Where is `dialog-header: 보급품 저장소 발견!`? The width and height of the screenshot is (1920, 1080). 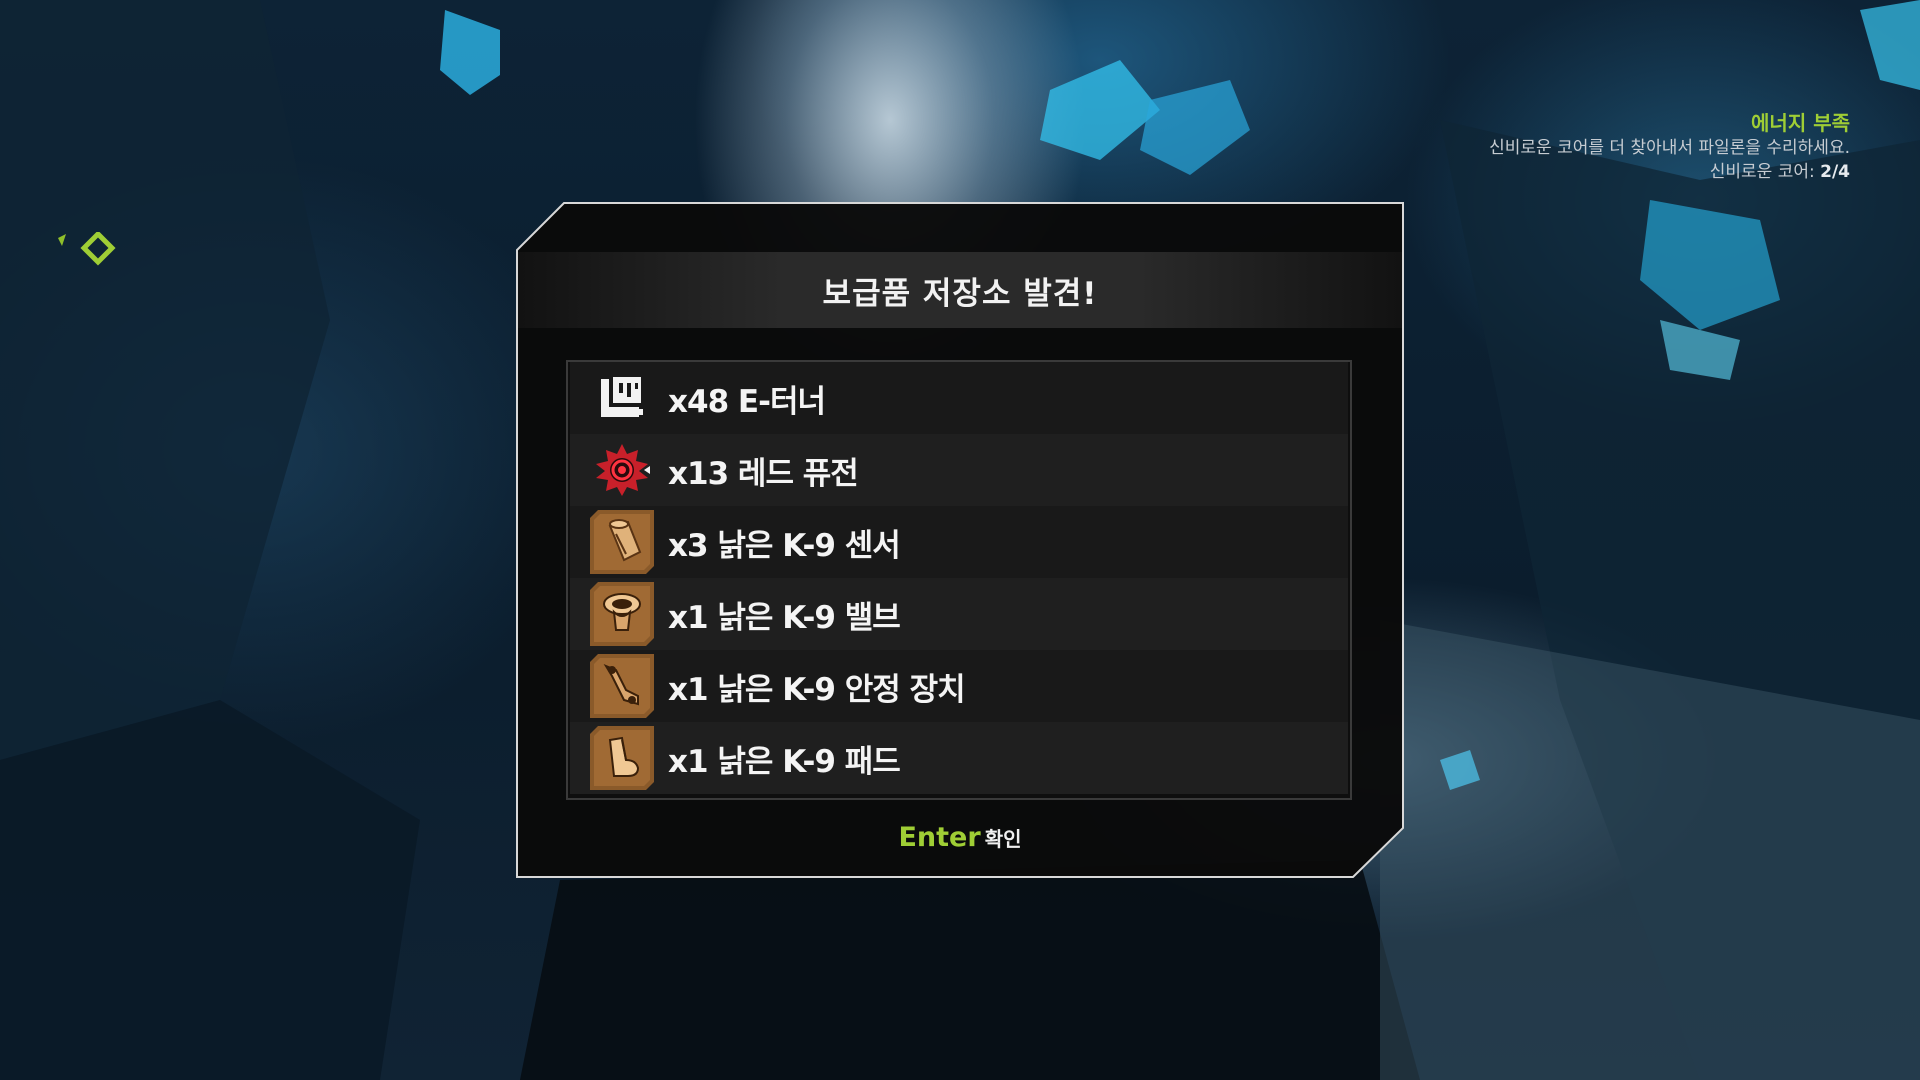 dialog-header: 보급품 저장소 발견! is located at coordinates (960, 290).